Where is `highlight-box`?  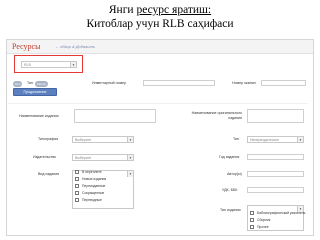 highlight-box is located at coordinates (48, 64).